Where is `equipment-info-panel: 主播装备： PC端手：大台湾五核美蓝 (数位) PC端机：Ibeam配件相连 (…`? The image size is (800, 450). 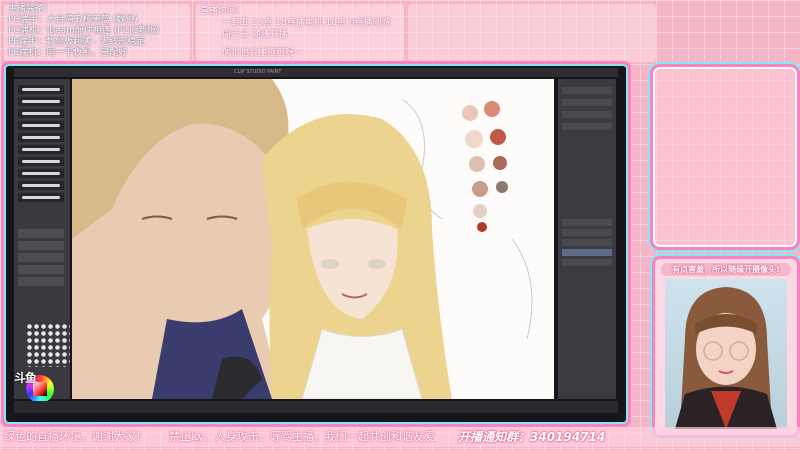
equipment-info-panel: 主播装备： PC端手：大台湾五核美蓝 (数位) PC端机：Ibeam配件相连 (… is located at coordinates (97, 33).